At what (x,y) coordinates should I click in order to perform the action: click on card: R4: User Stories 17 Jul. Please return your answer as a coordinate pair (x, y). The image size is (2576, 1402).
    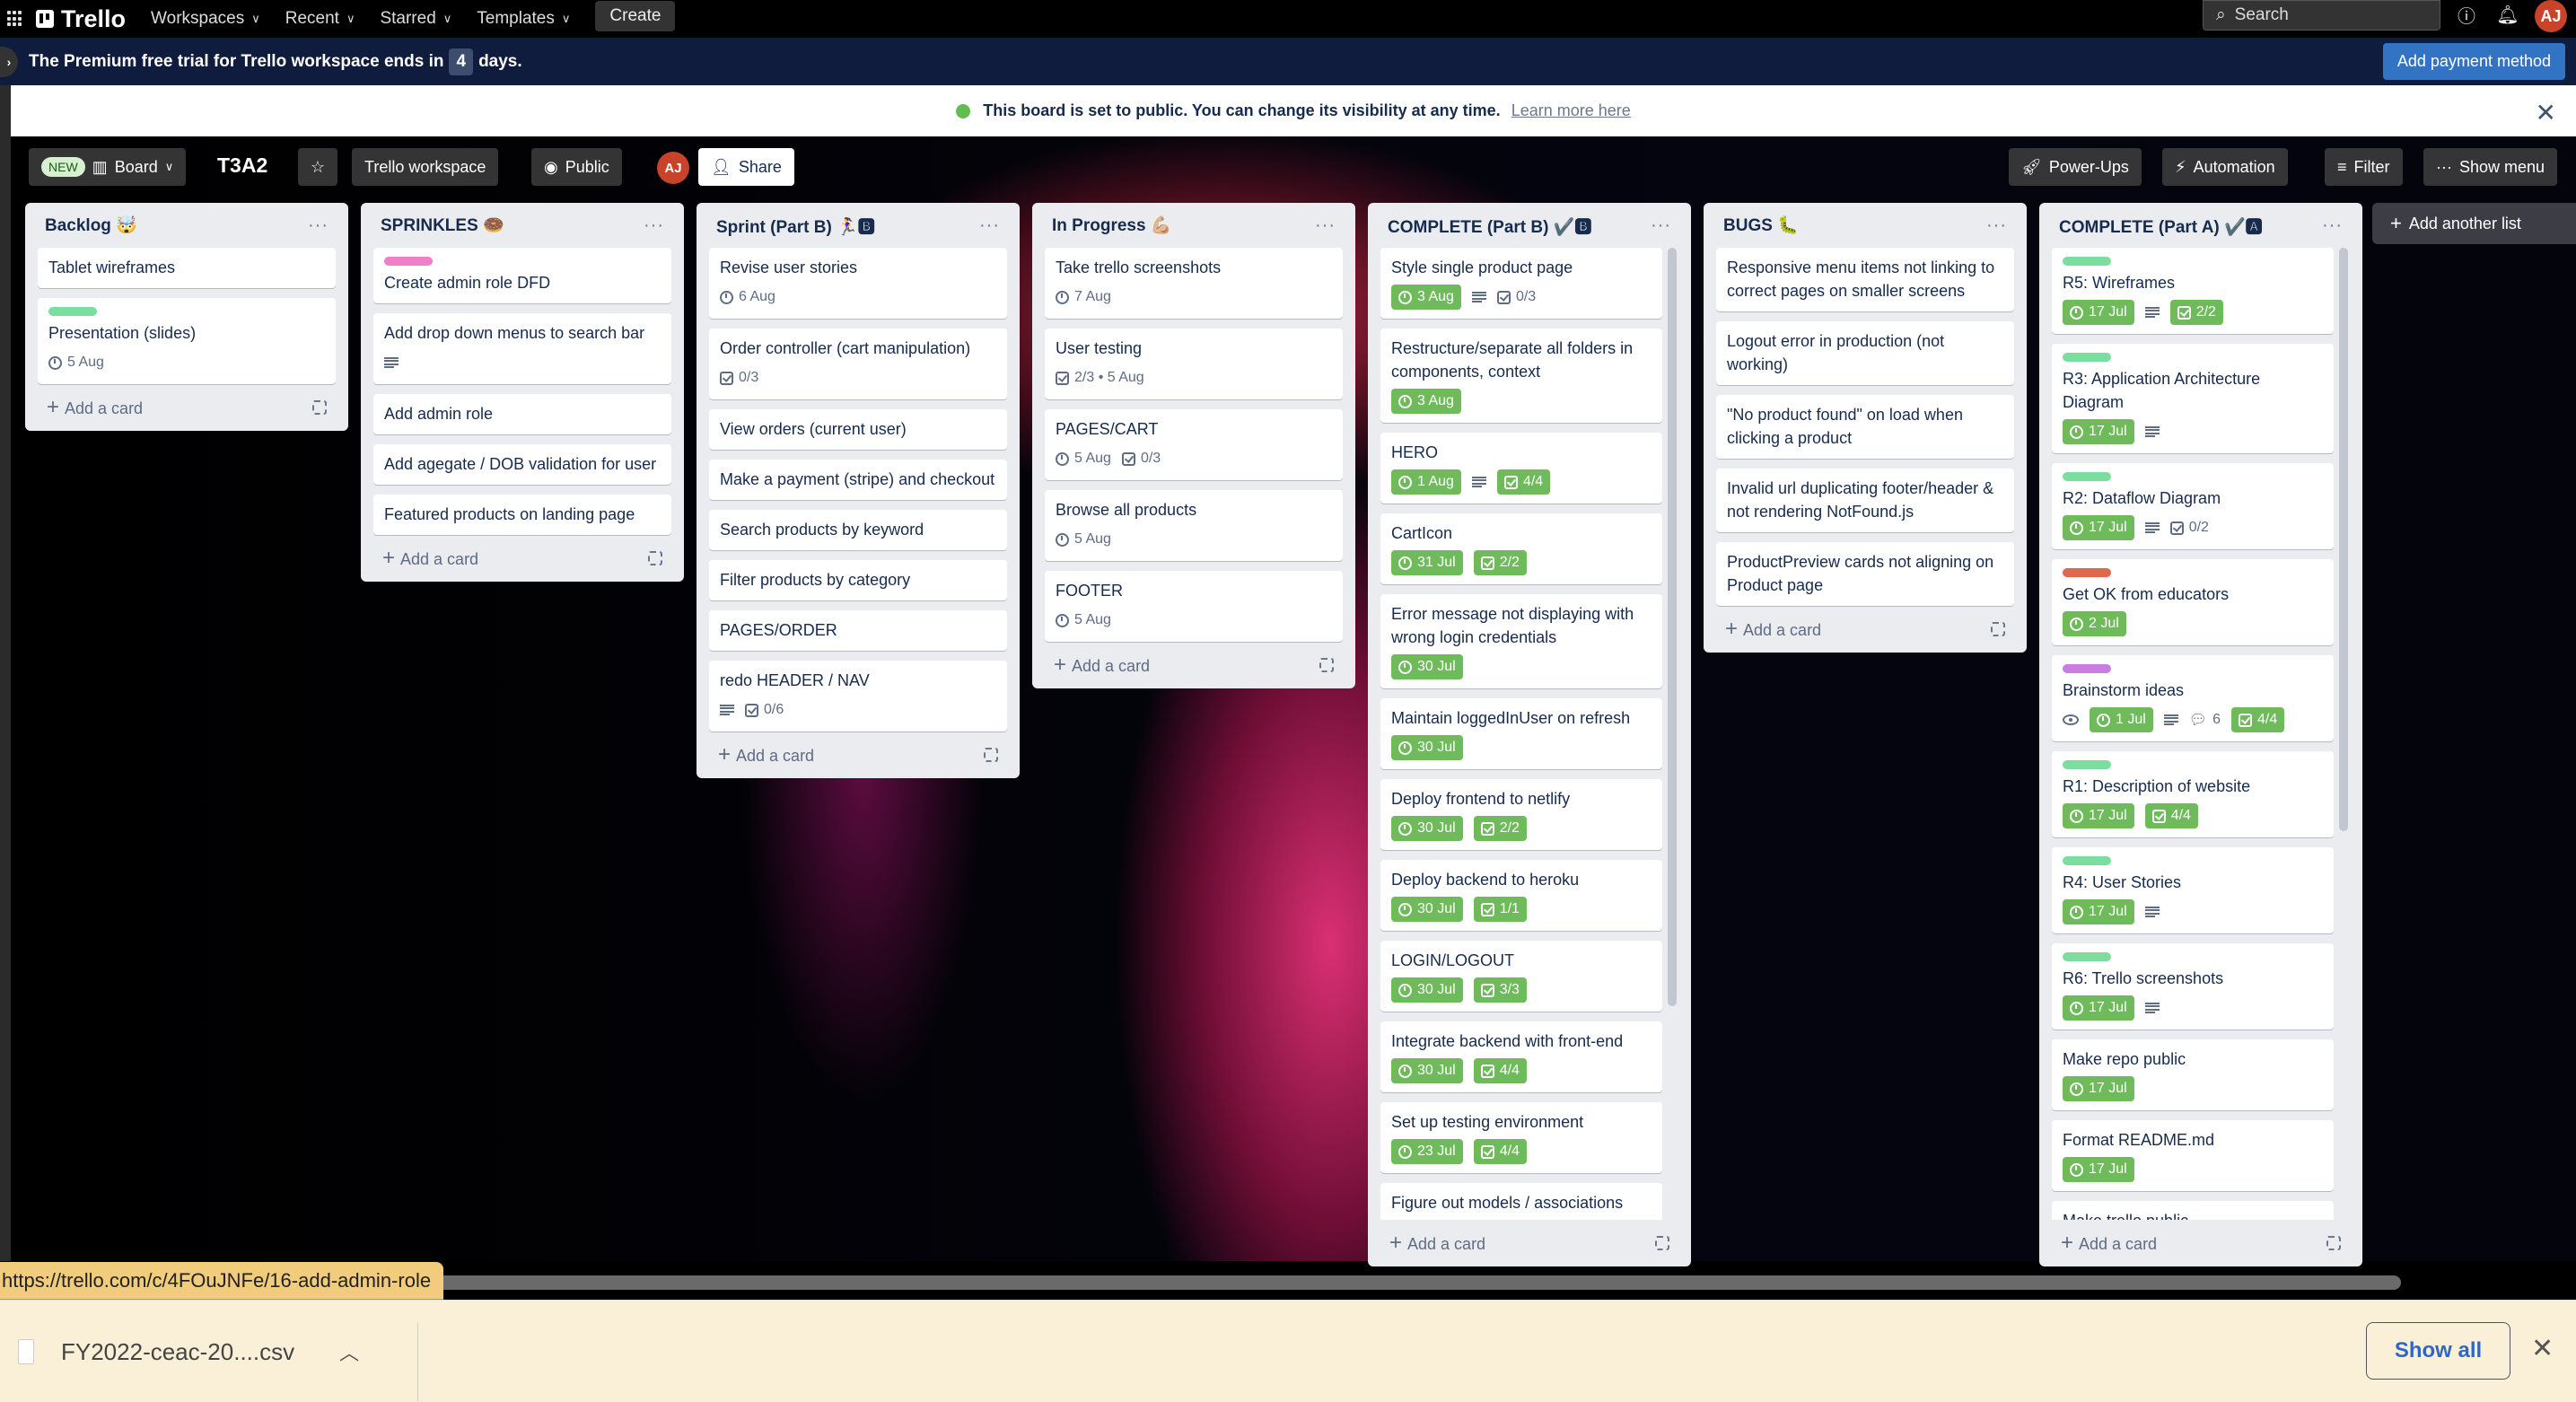
    Looking at the image, I should click on (2193, 890).